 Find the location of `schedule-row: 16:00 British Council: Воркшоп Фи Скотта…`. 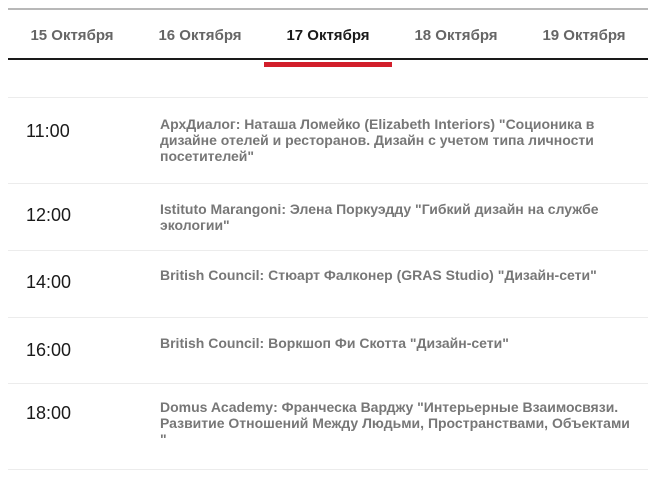

schedule-row: 16:00 British Council: Воркшоп Фи Скотта… is located at coordinates (328, 350).